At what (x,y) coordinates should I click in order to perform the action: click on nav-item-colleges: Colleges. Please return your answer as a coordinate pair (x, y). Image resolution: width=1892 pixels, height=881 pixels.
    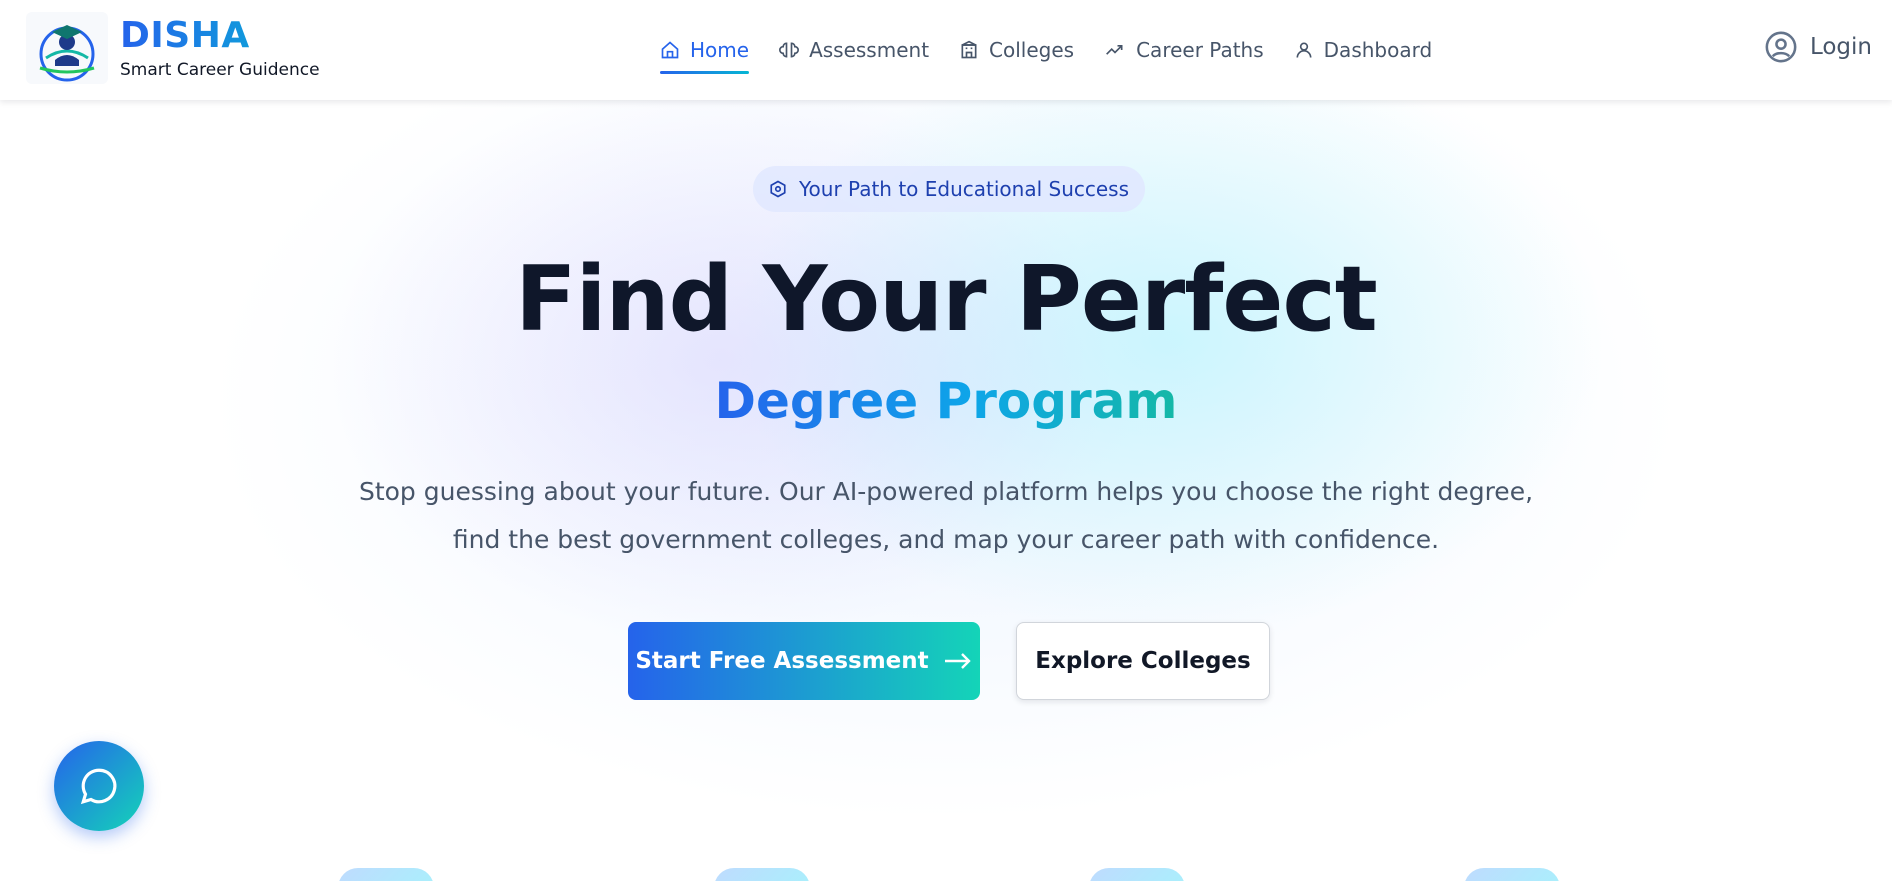
    Looking at the image, I should click on (1016, 50).